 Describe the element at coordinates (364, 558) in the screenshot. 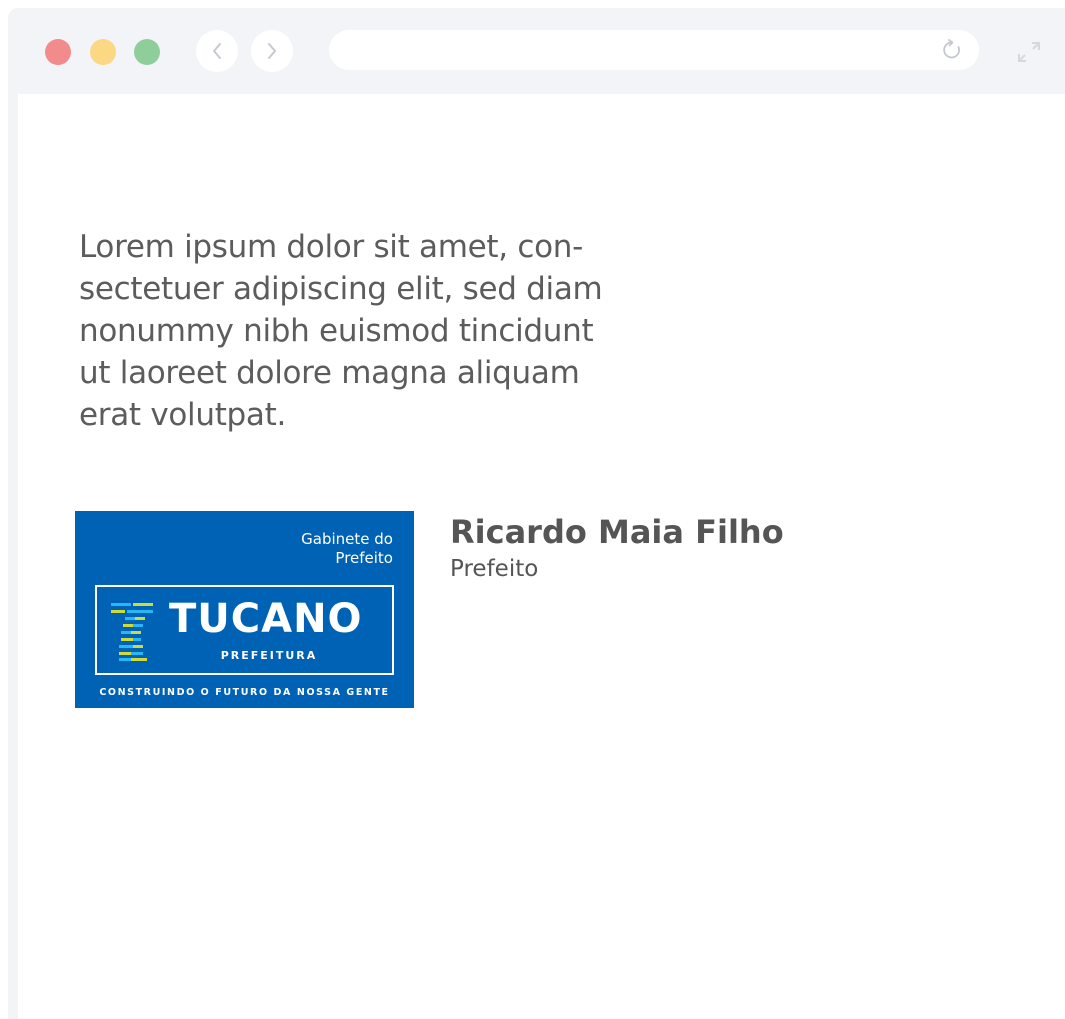

I see `logo-office-line2: Prefeito` at that location.